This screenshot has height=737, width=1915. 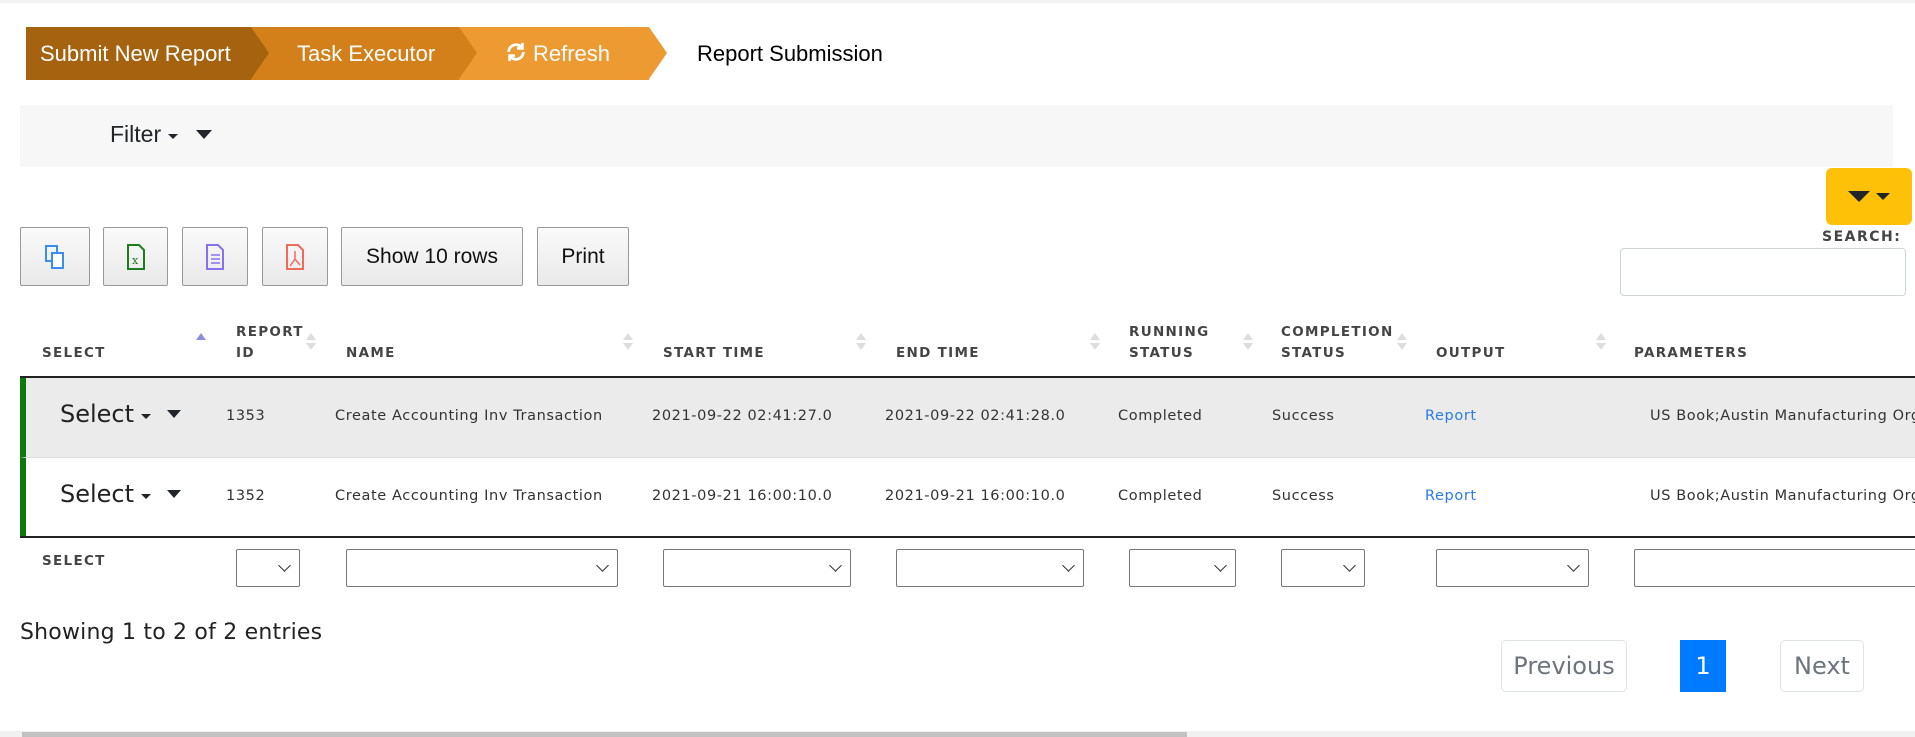 I want to click on column-header-select: SELECT, so click(x=74, y=353).